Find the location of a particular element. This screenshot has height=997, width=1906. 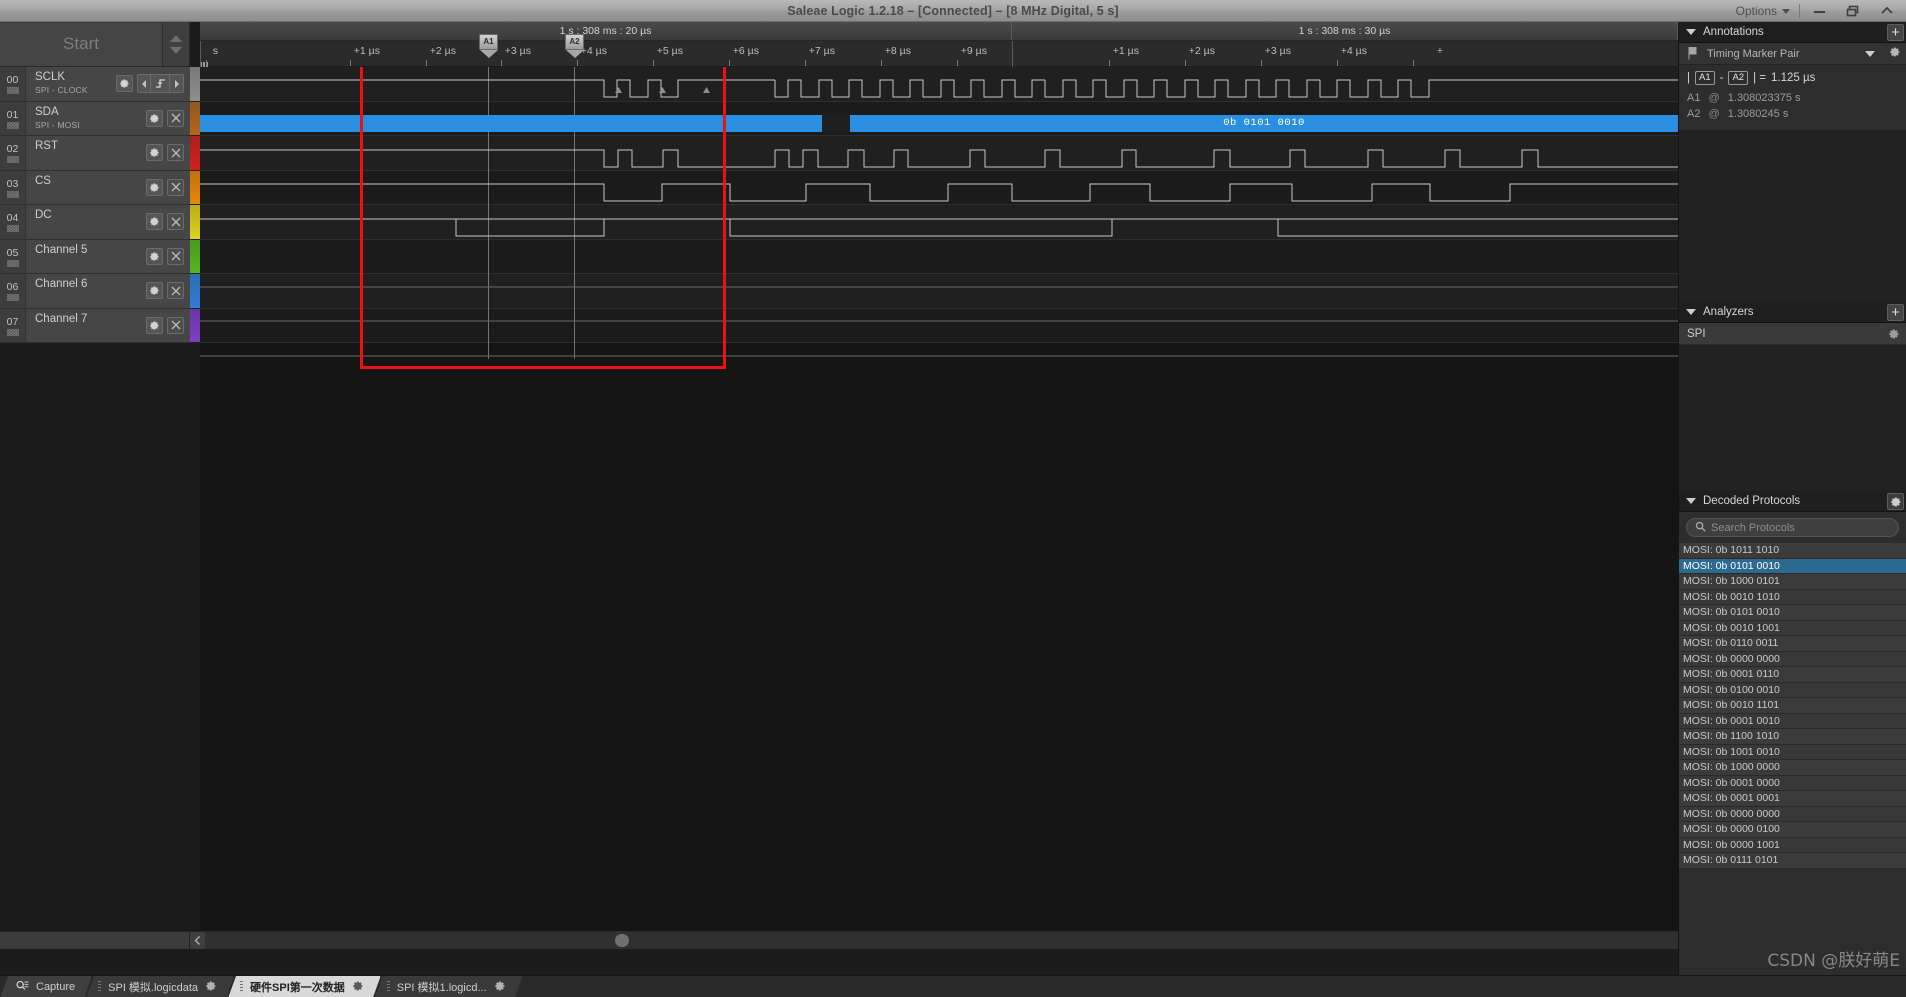

horizontal-scrollbar is located at coordinates (839, 939).